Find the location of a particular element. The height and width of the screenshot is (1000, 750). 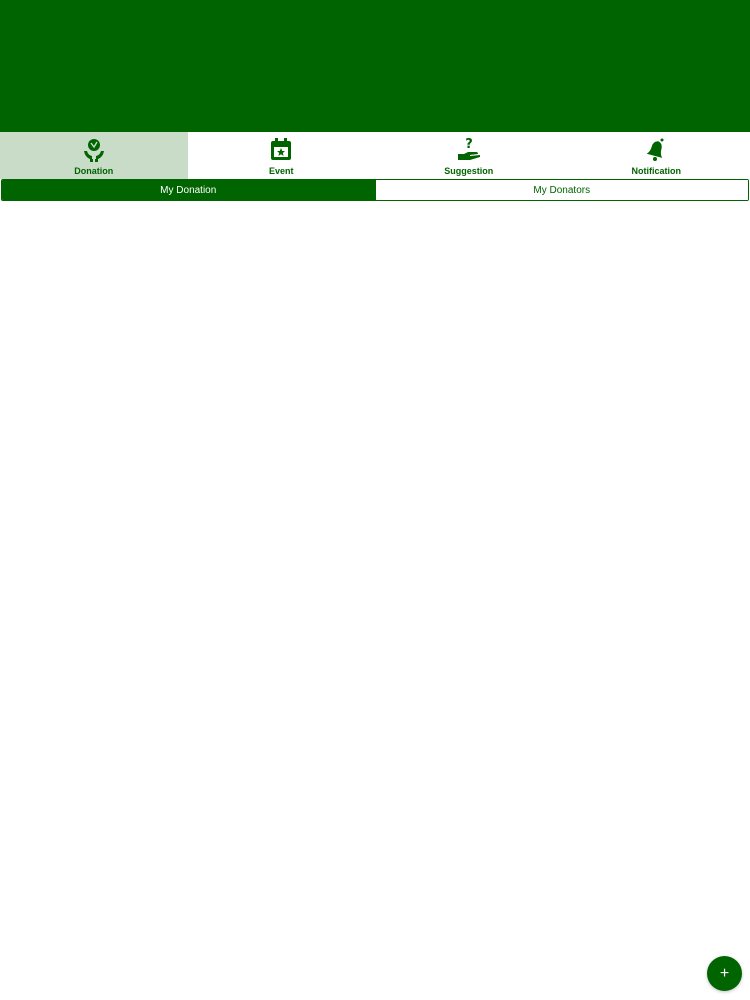

donation-hands-icon is located at coordinates (94, 150).